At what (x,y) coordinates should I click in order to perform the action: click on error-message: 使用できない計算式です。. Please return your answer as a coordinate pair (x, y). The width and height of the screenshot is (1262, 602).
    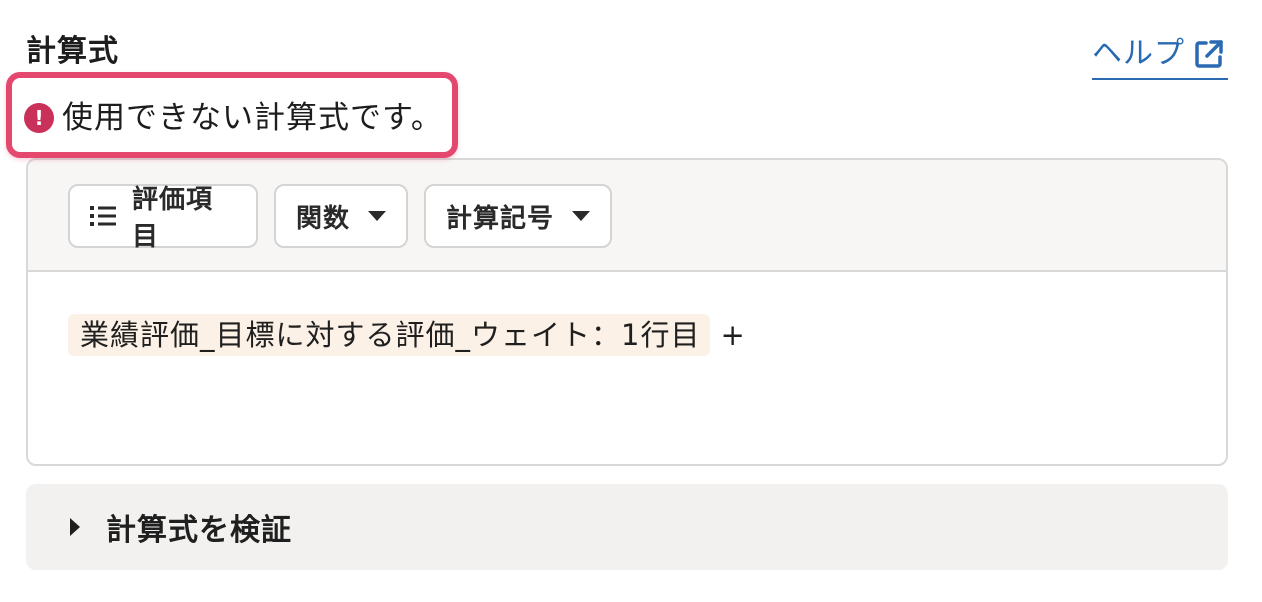
    Looking at the image, I should click on (252, 118).